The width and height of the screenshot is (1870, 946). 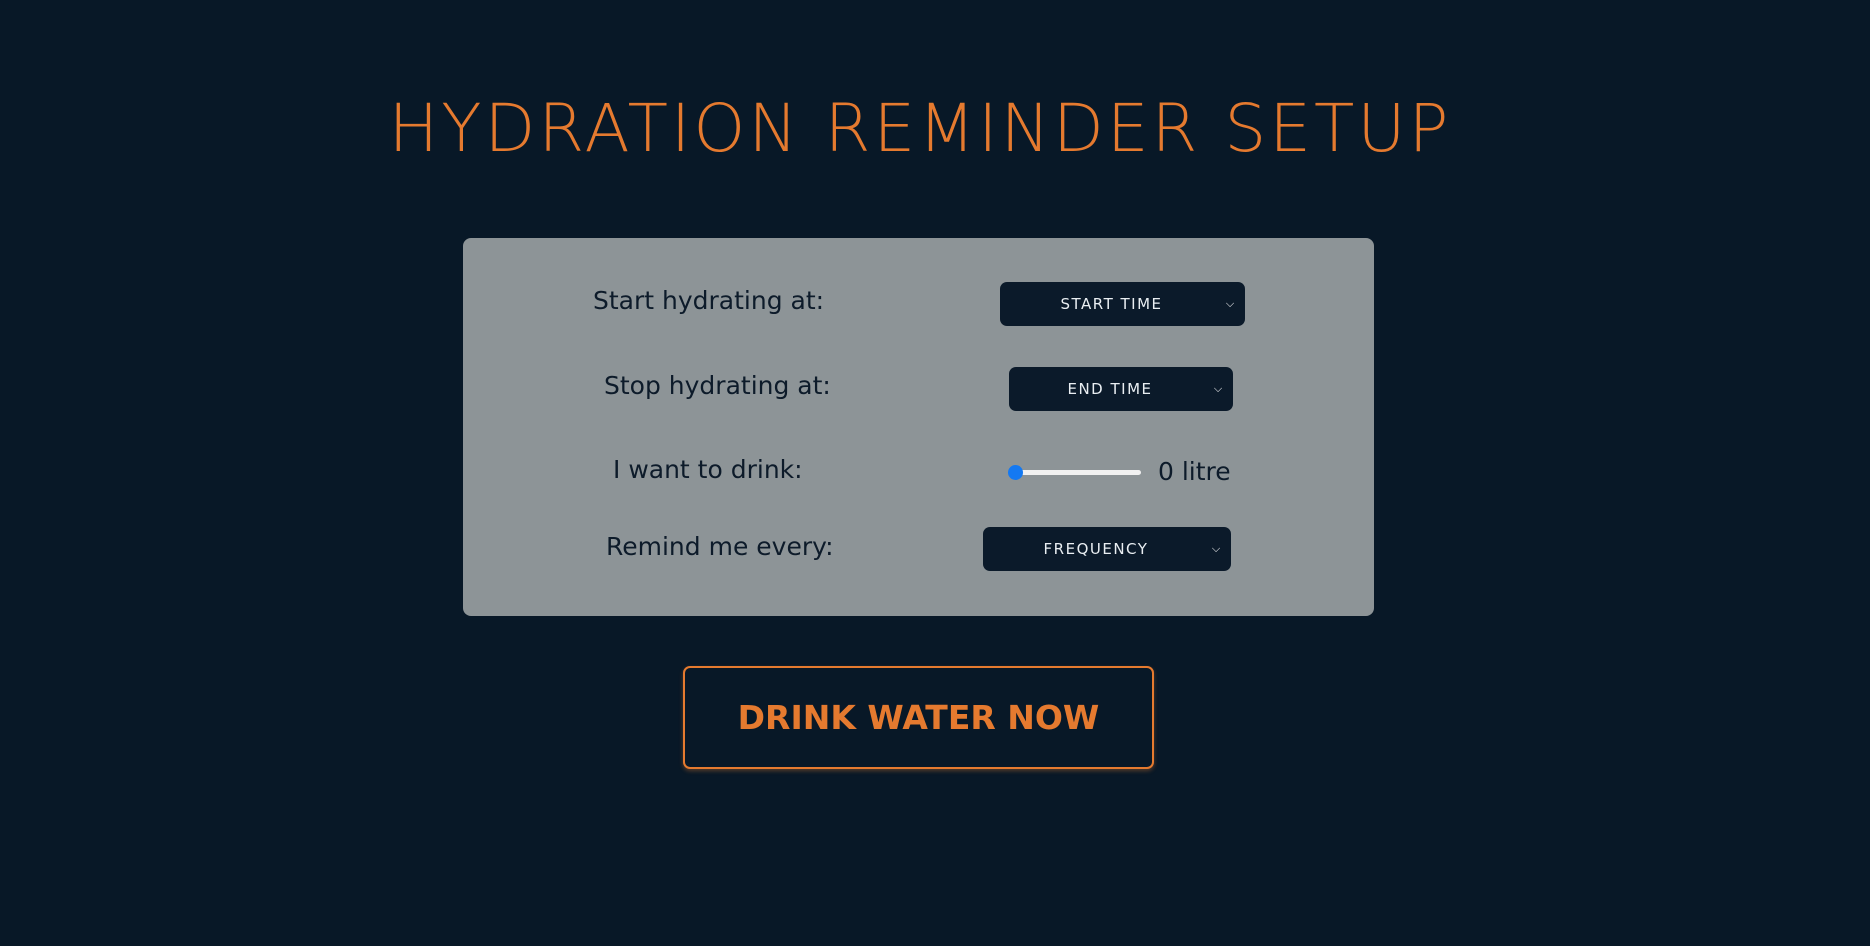 I want to click on end-time-select: END TIME ⌵, so click(x=1121, y=389).